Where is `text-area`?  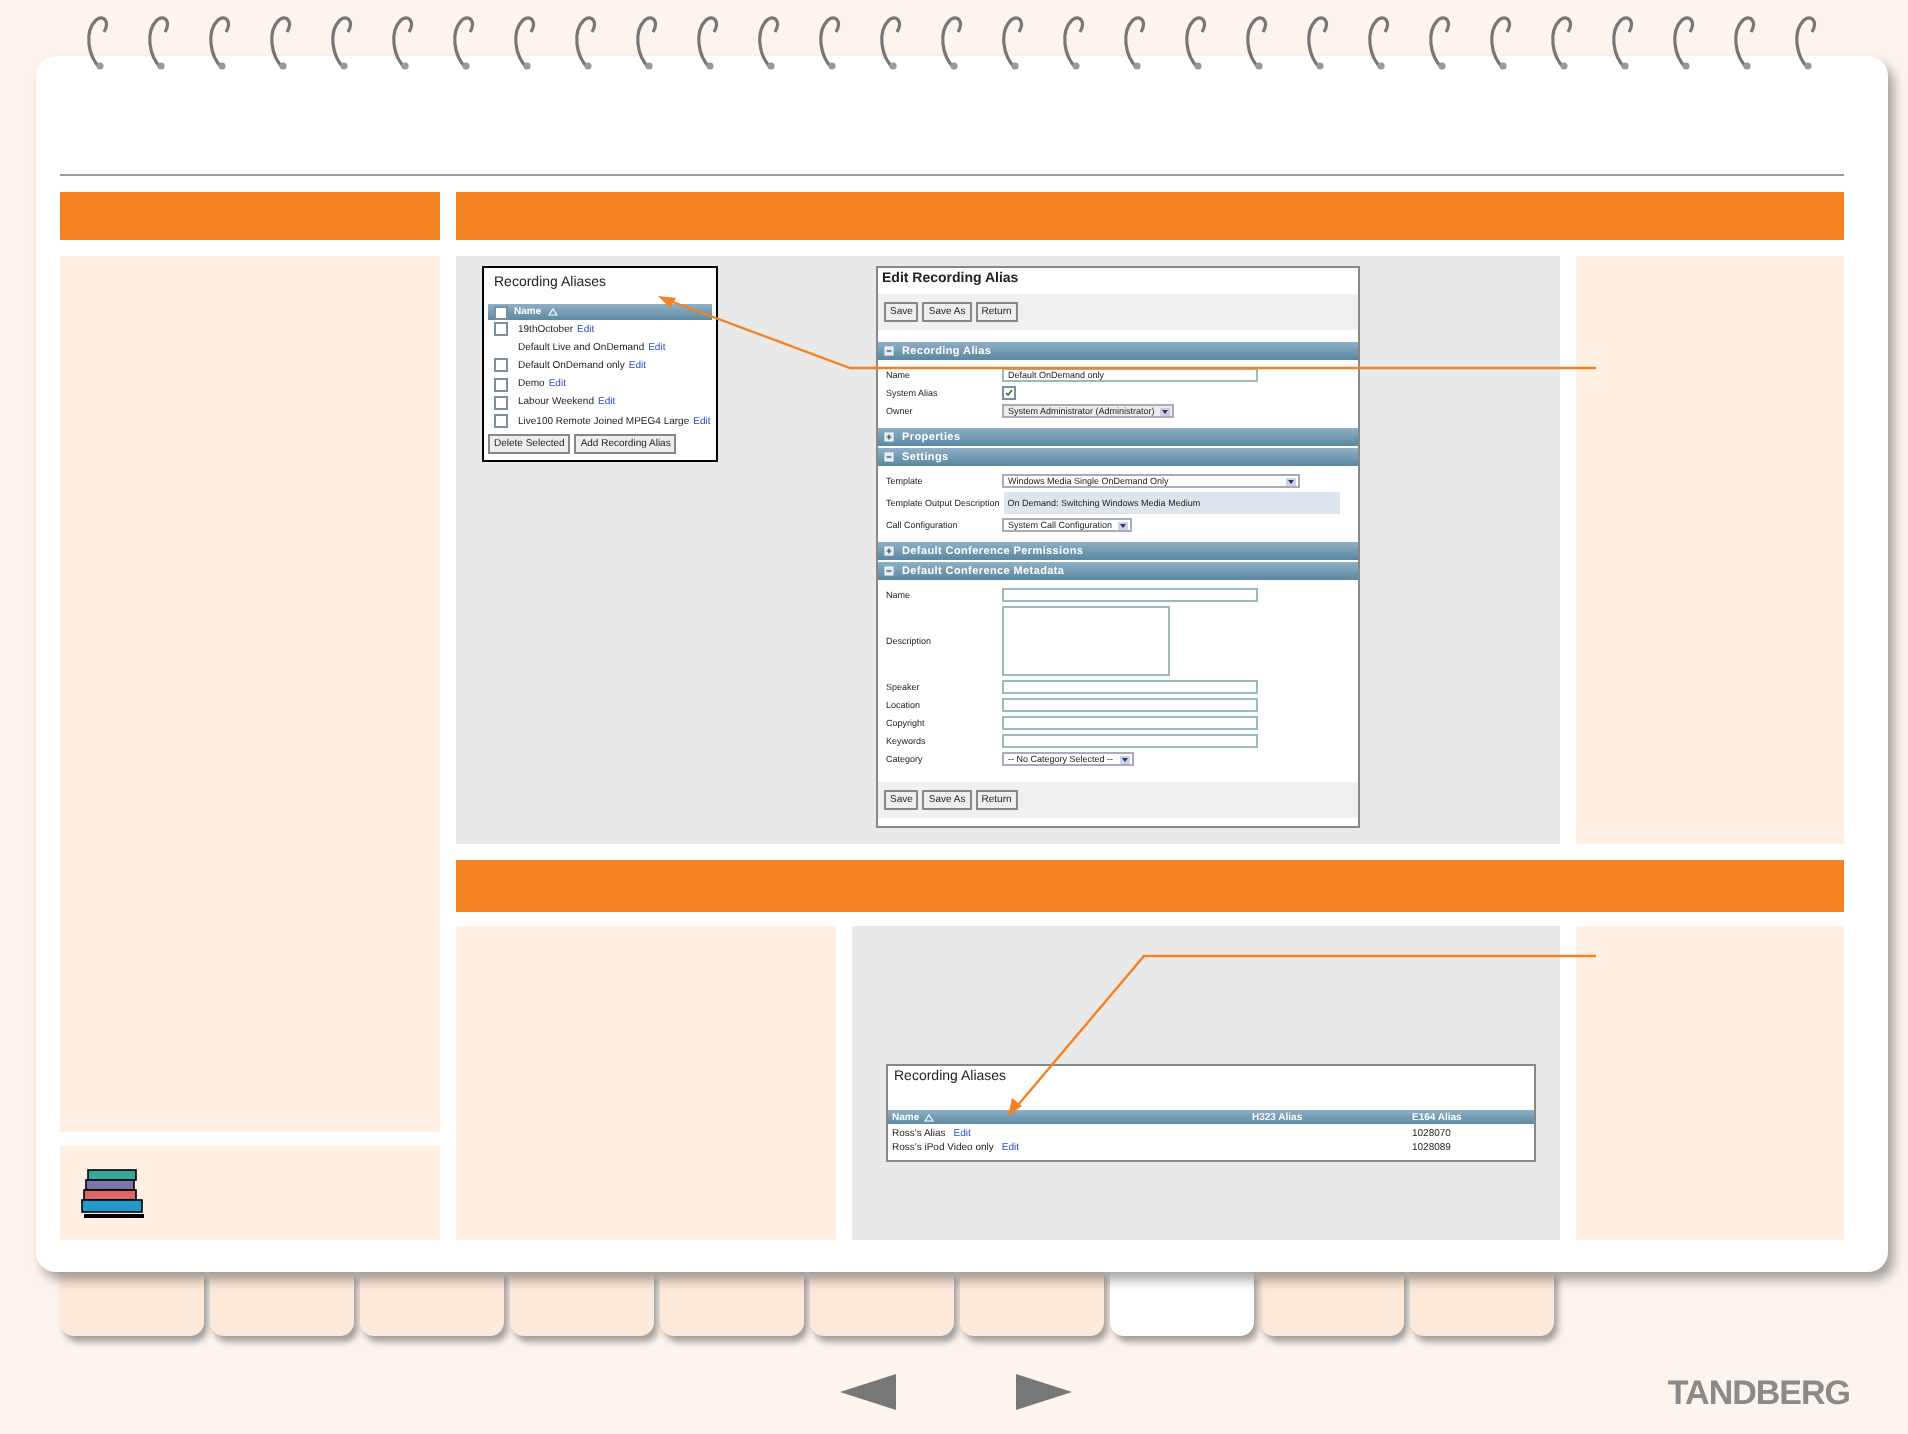
text-area is located at coordinates (1086, 641).